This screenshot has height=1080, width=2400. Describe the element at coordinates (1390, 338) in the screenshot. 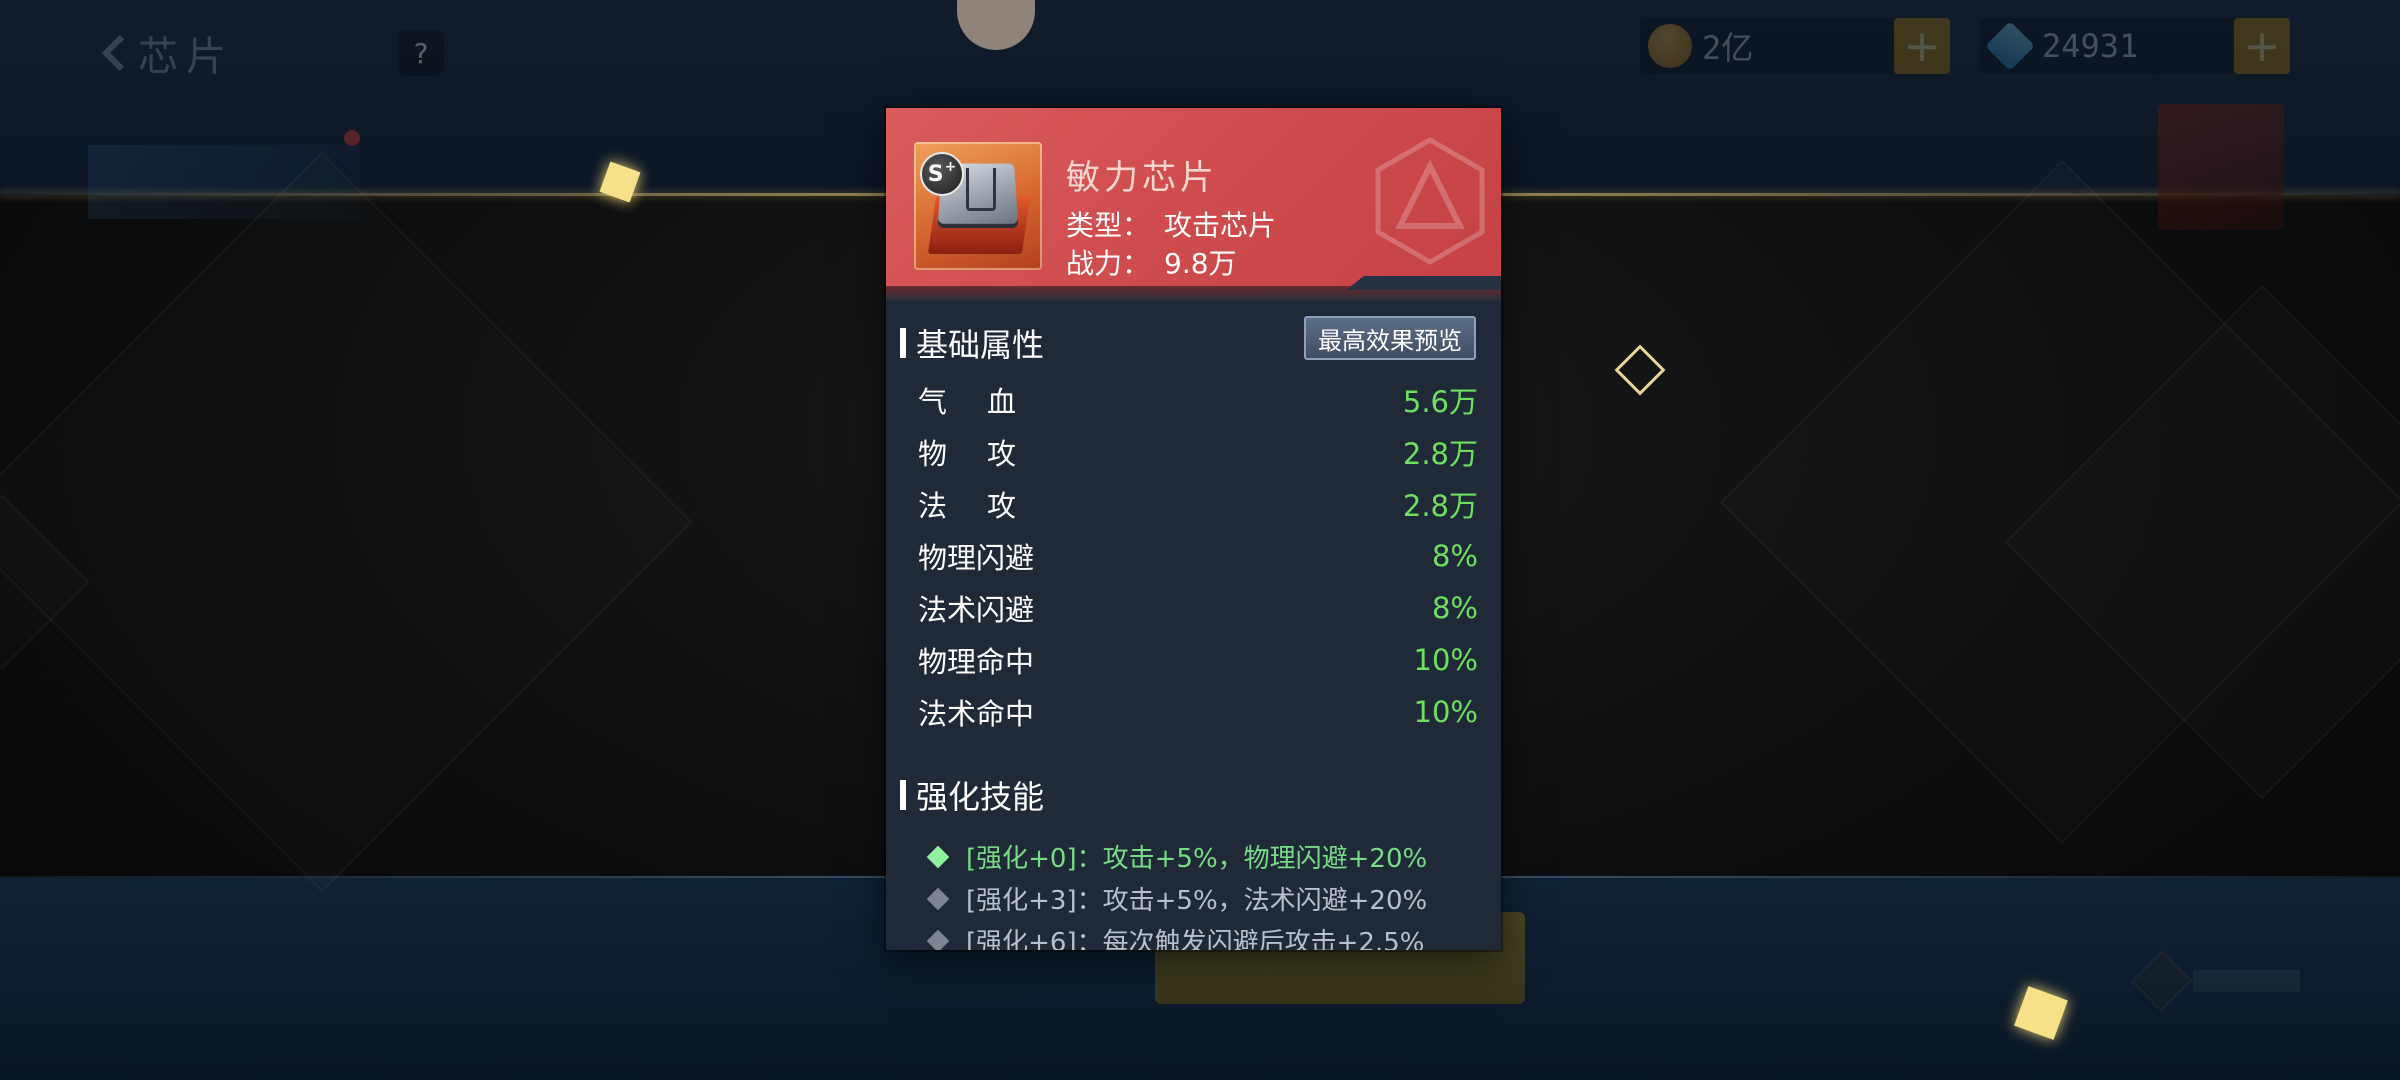

I see `max-effect-preview-button: 最高效果预览` at that location.